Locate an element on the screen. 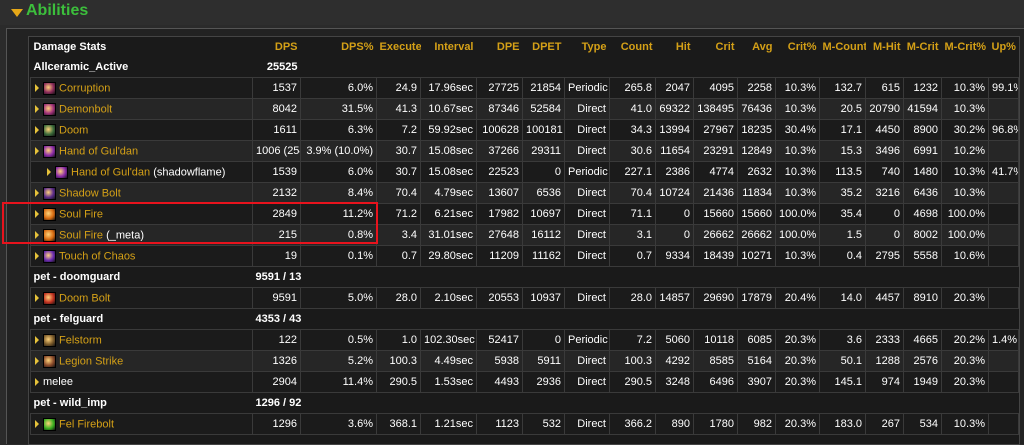 The image size is (1024, 445). ability-name-cell: Shadow Bolt is located at coordinates (141, 193).